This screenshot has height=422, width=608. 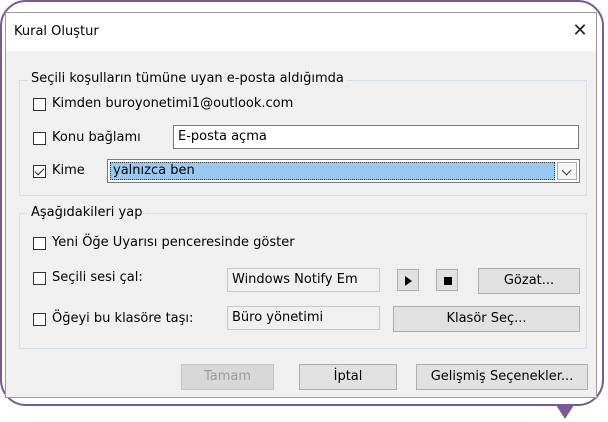 What do you see at coordinates (227, 377) in the screenshot?
I see `ok-button: Tamam` at bounding box center [227, 377].